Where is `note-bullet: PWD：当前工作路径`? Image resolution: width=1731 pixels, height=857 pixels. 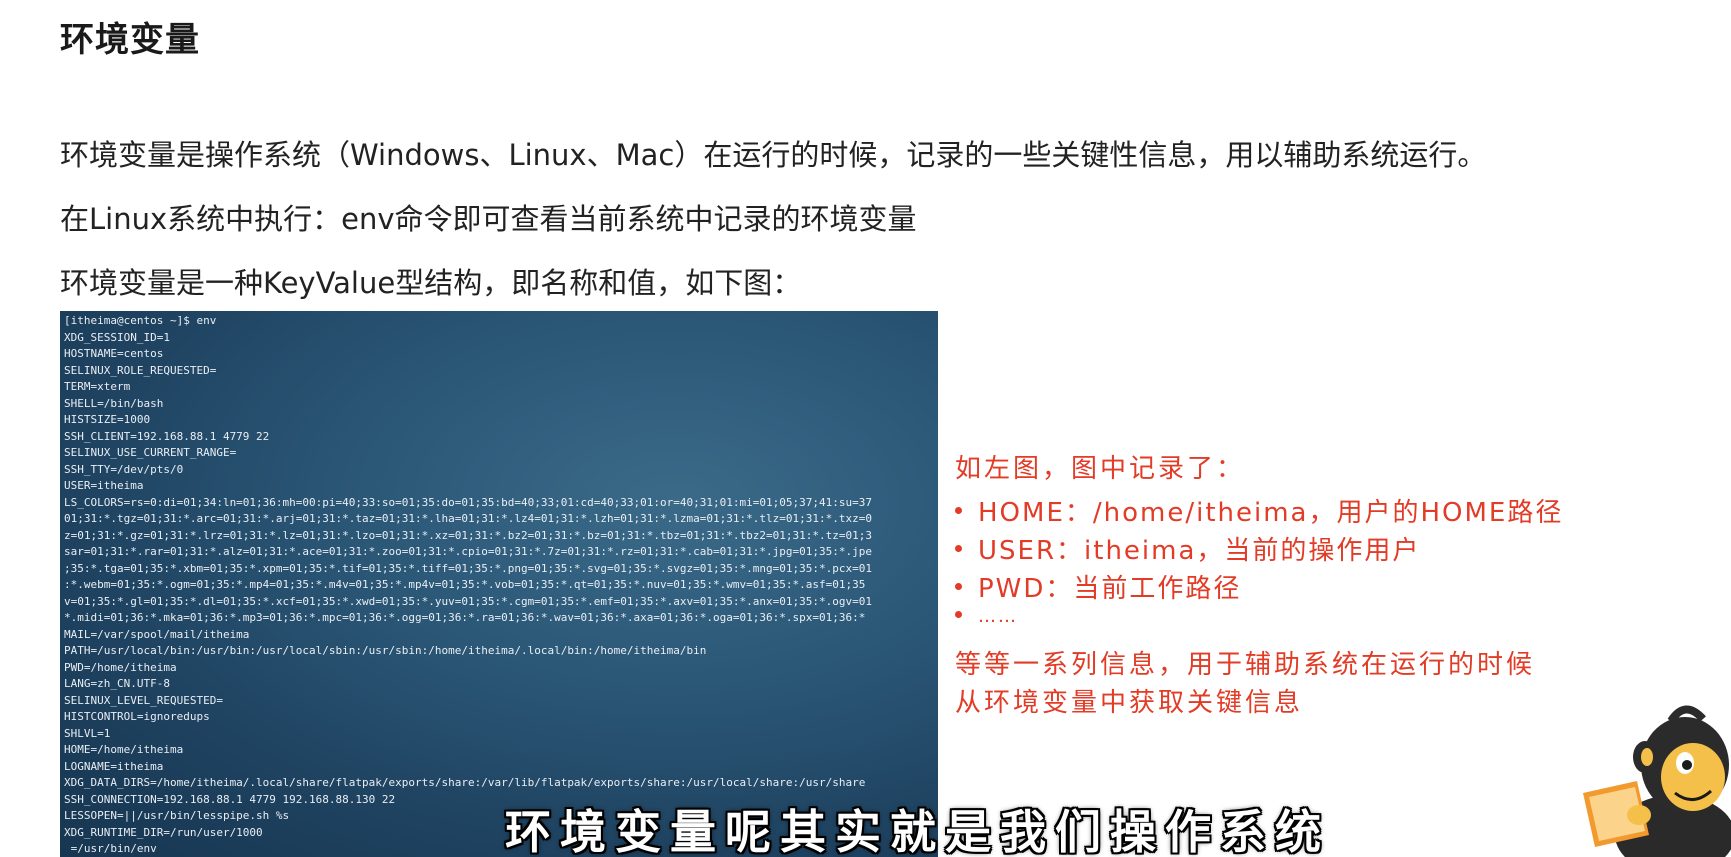 note-bullet: PWD：当前工作路径 is located at coordinates (1098, 586).